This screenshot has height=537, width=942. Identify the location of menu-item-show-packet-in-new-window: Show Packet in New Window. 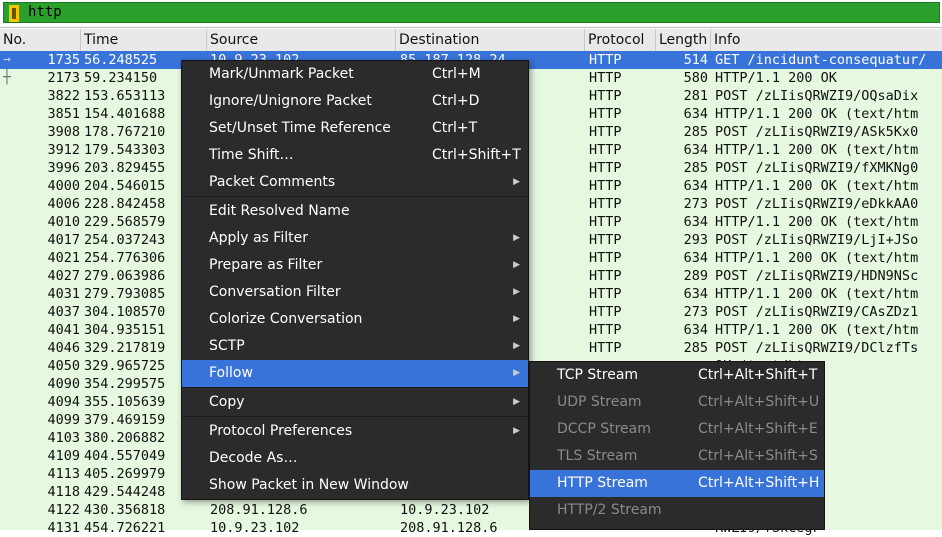
(355, 485).